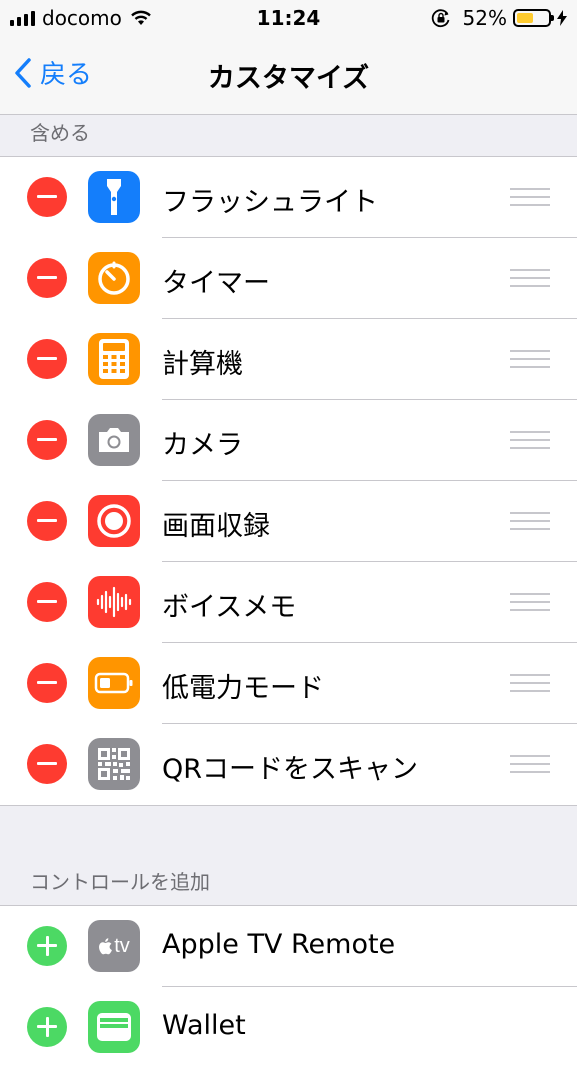 The image size is (577, 1075). I want to click on page-title: カスタマイズ, so click(288, 78).